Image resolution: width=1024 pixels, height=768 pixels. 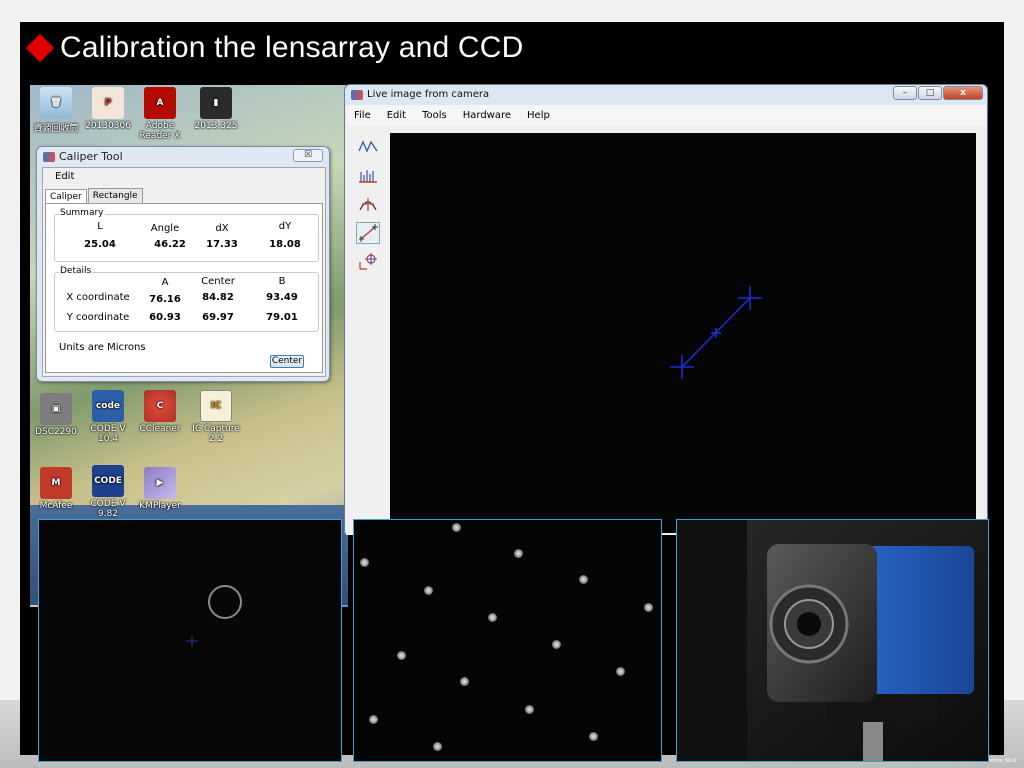 I want to click on slide-top-strip, so click(x=512, y=11).